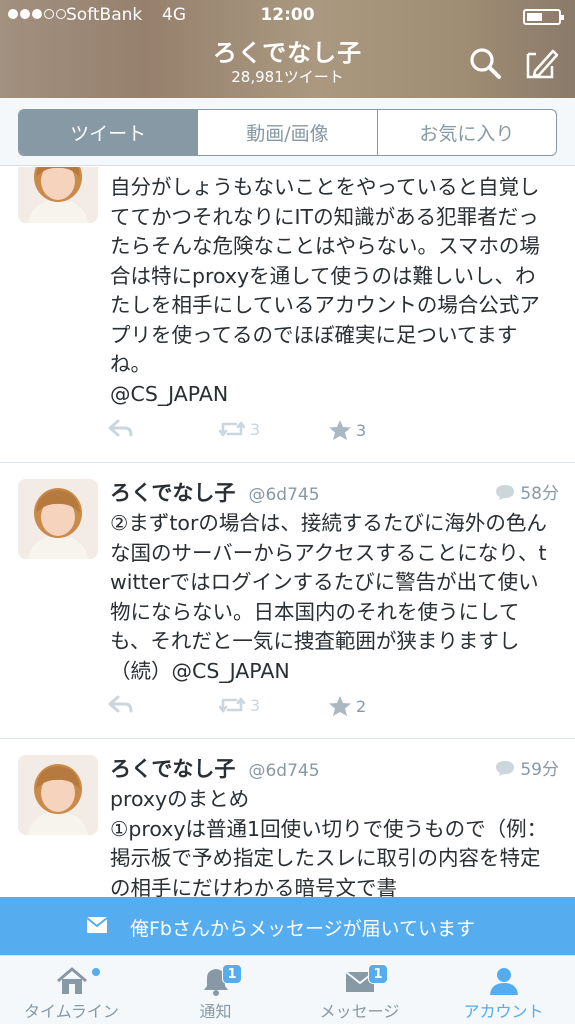 This screenshot has width=575, height=1025. I want to click on person-icon, so click(503, 981).